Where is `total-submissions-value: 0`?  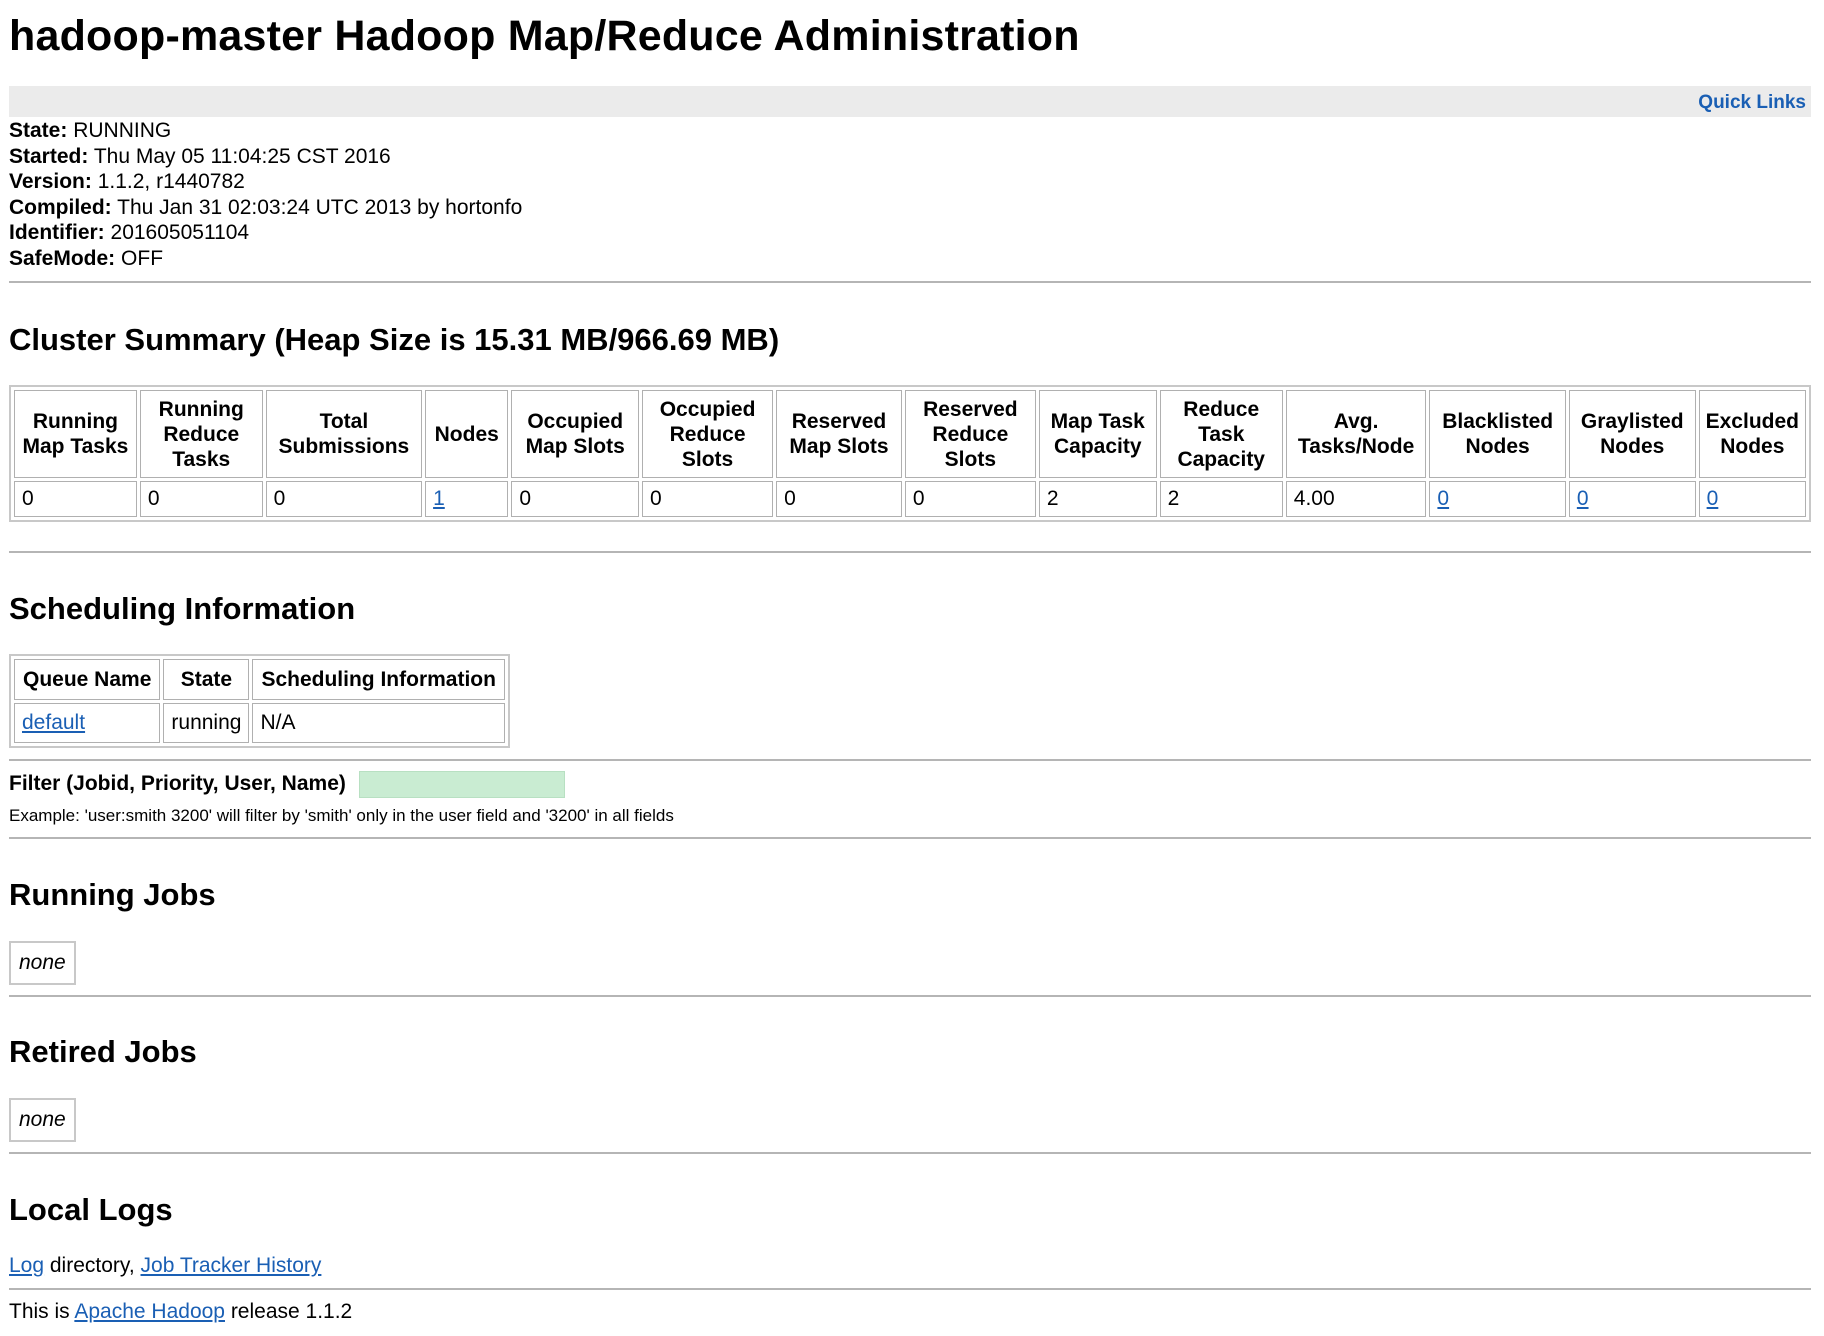 total-submissions-value: 0 is located at coordinates (344, 499).